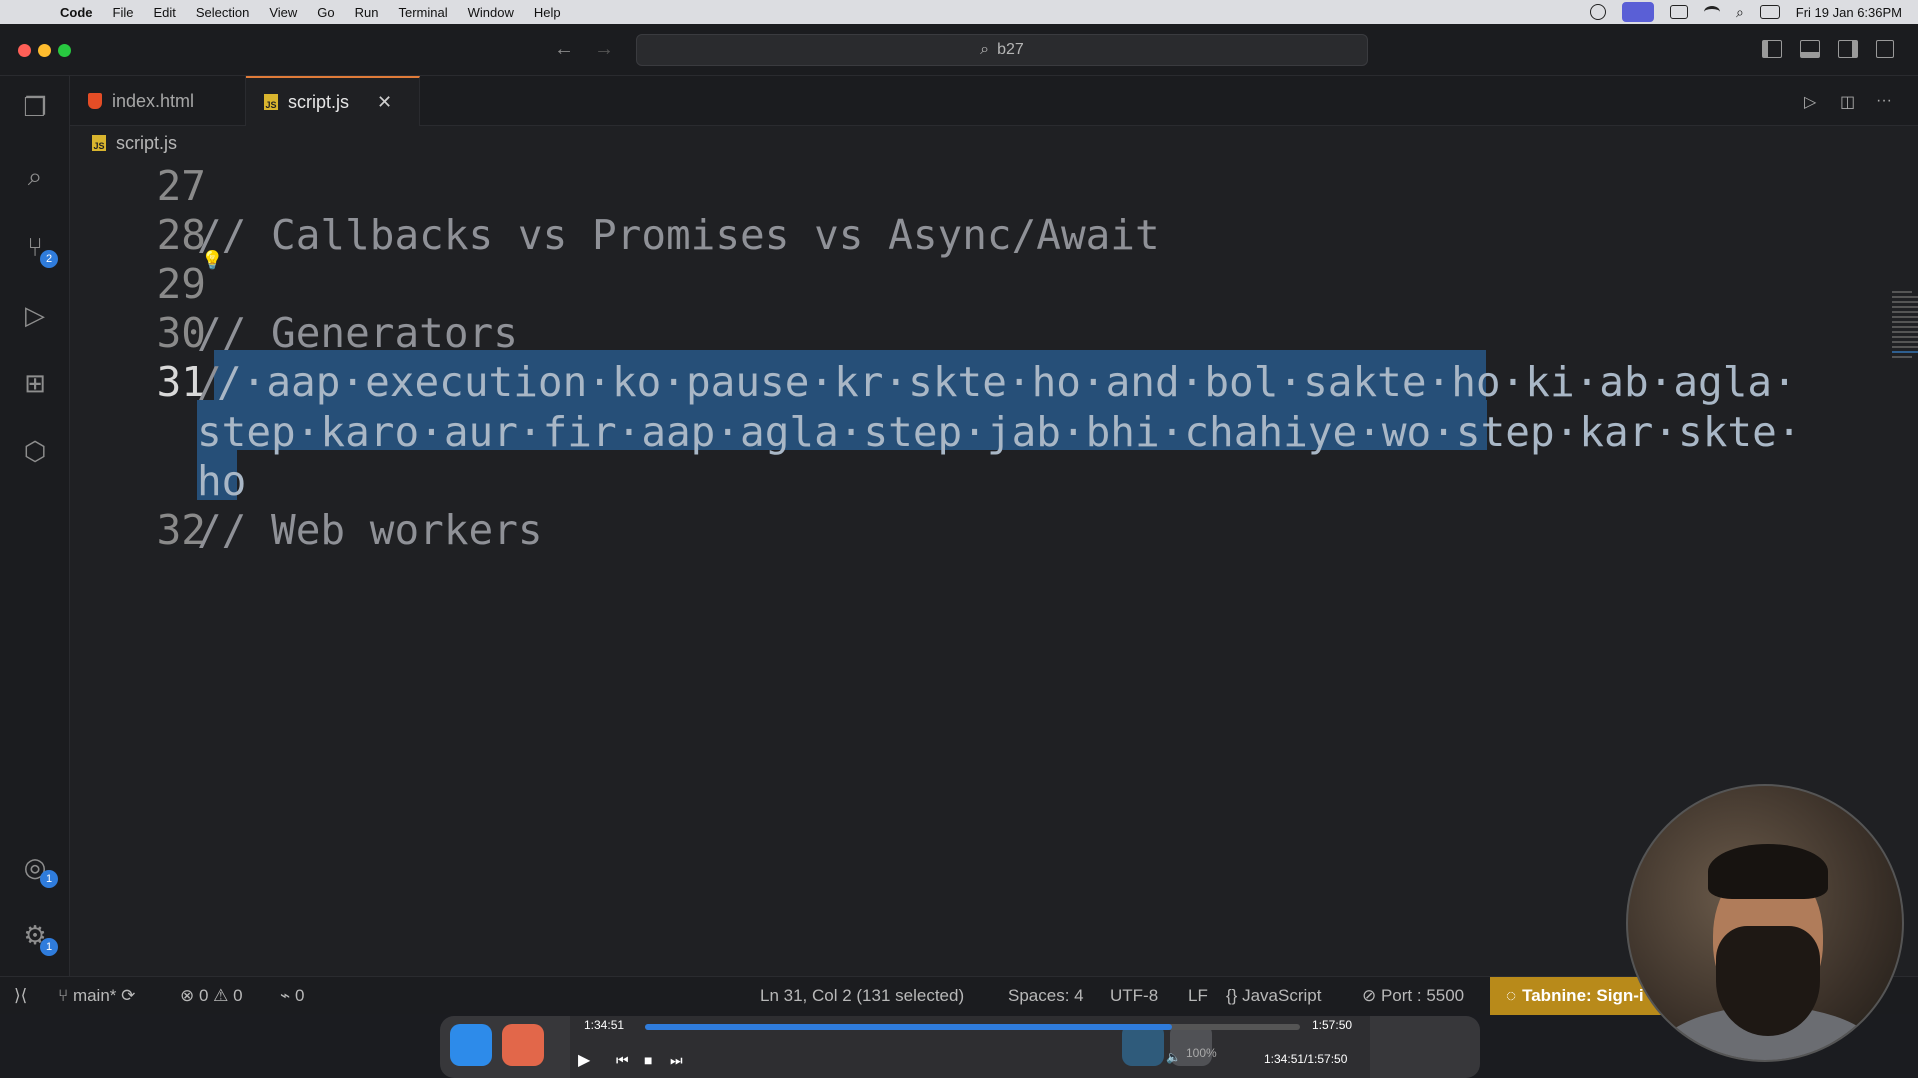  What do you see at coordinates (622, 1060) in the screenshot?
I see `previous-icon: ⏮` at bounding box center [622, 1060].